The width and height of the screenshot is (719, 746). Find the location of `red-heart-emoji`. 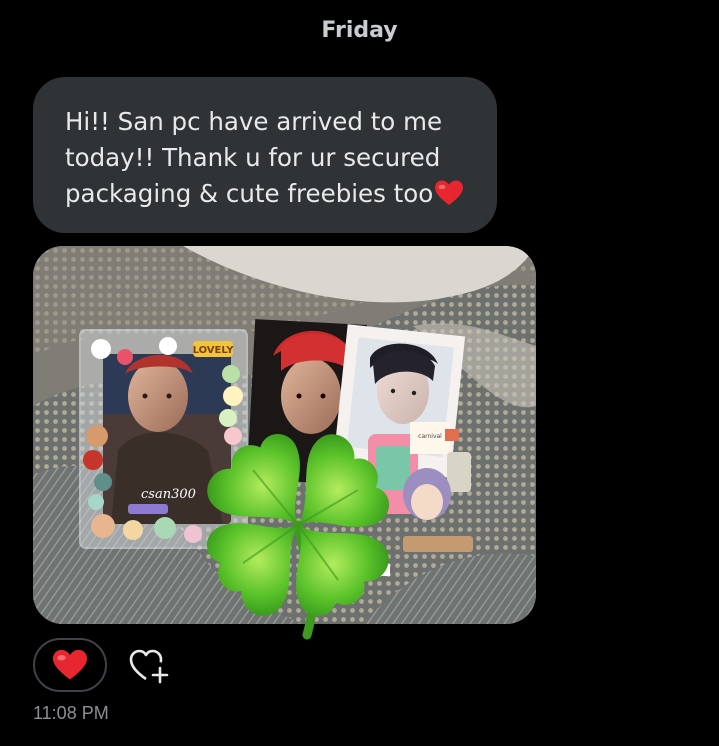

red-heart-emoji is located at coordinates (449, 192).